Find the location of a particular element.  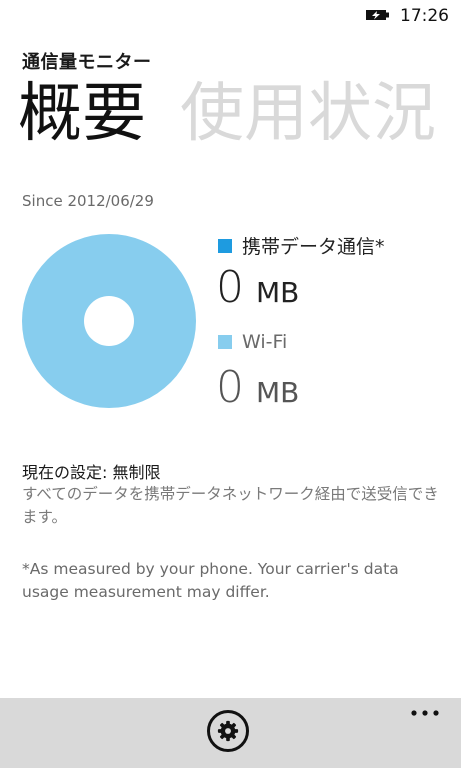

mobile-usage-unit: MB is located at coordinates (278, 292).